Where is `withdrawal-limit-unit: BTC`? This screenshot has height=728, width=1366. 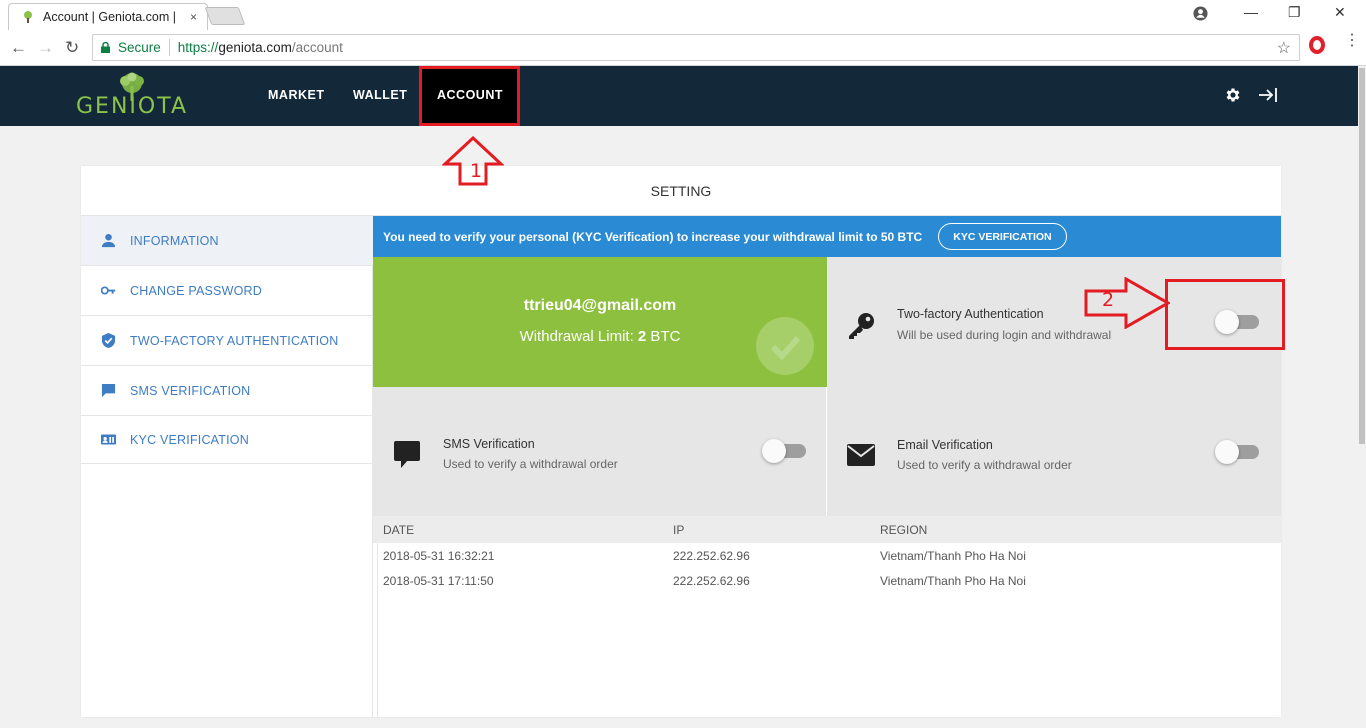 withdrawal-limit-unit: BTC is located at coordinates (663, 336).